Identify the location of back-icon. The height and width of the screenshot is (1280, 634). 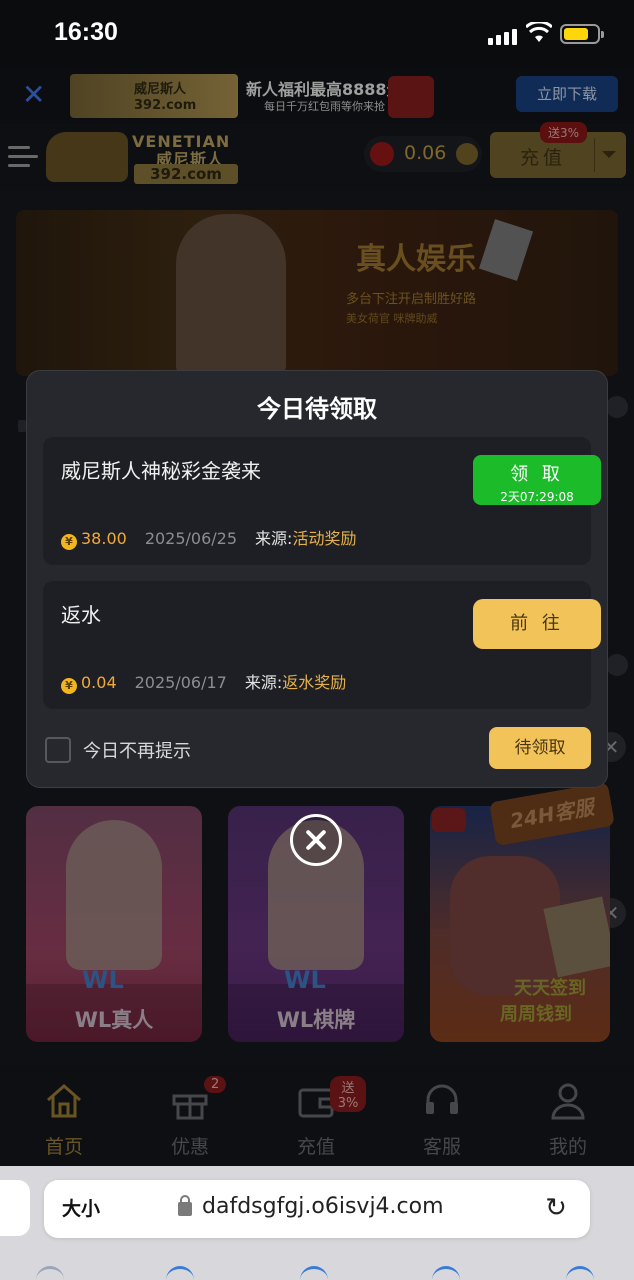
(50, 1273).